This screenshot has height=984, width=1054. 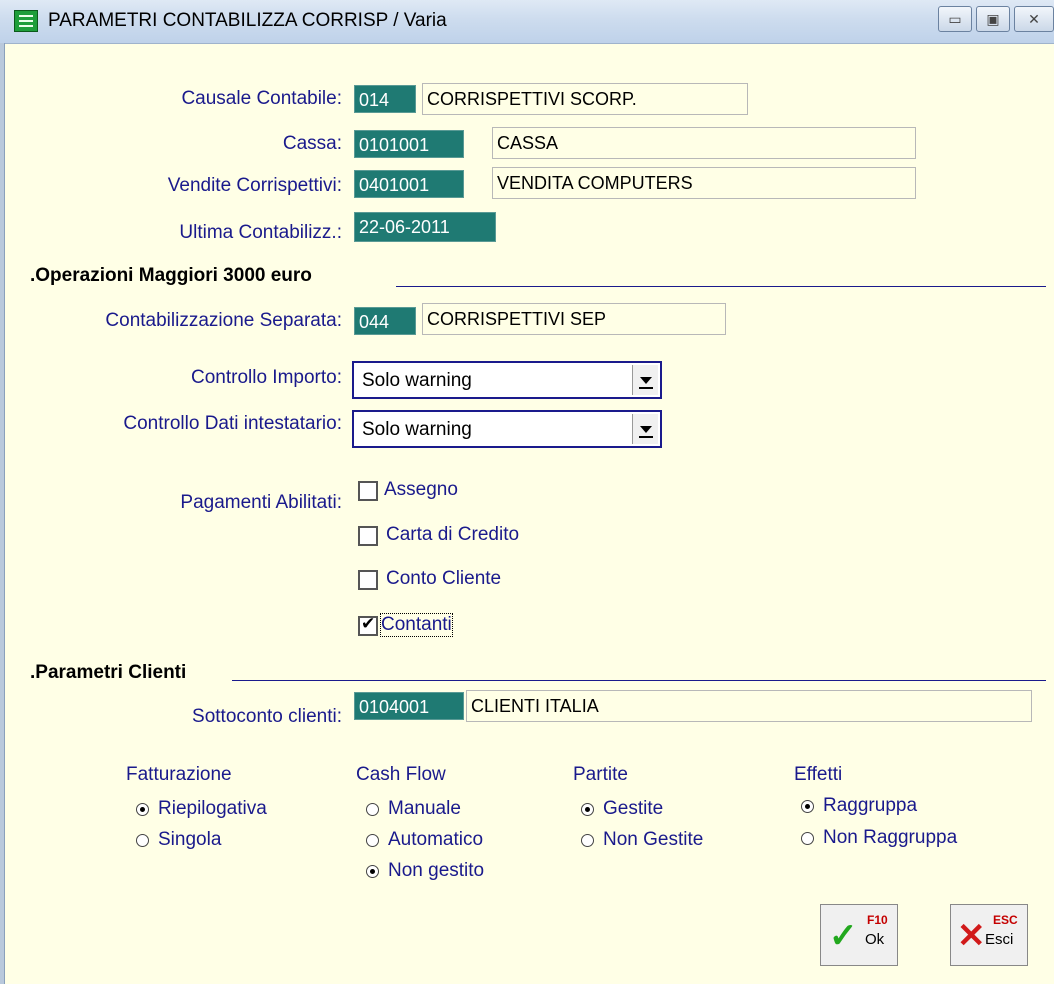 I want to click on check-icon: ✓, so click(x=843, y=936).